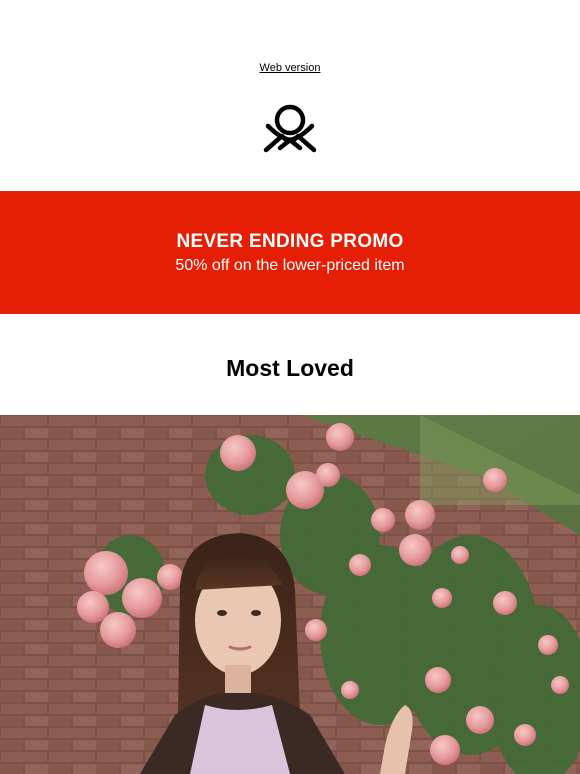 This screenshot has width=580, height=774. I want to click on promo-subtitle: 50% off on the lower-priced item, so click(290, 265).